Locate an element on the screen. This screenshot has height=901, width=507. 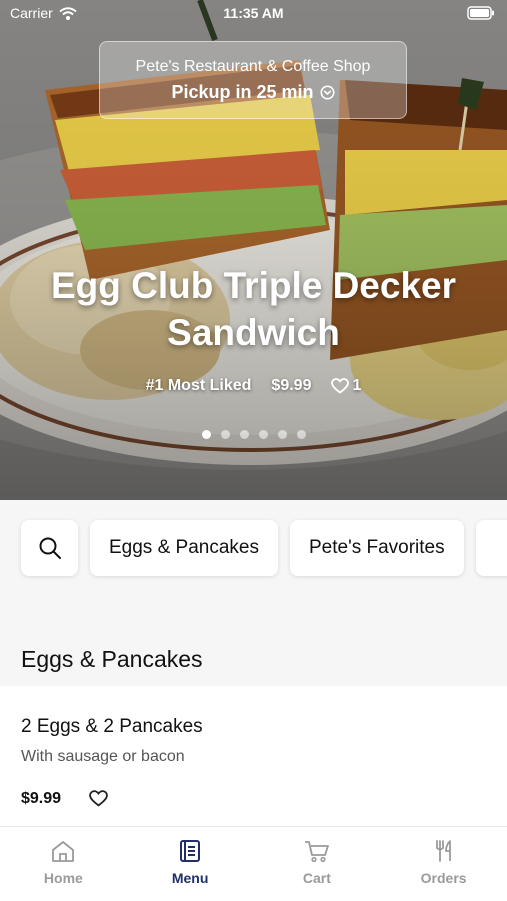
menu-search-button is located at coordinates (49, 548).